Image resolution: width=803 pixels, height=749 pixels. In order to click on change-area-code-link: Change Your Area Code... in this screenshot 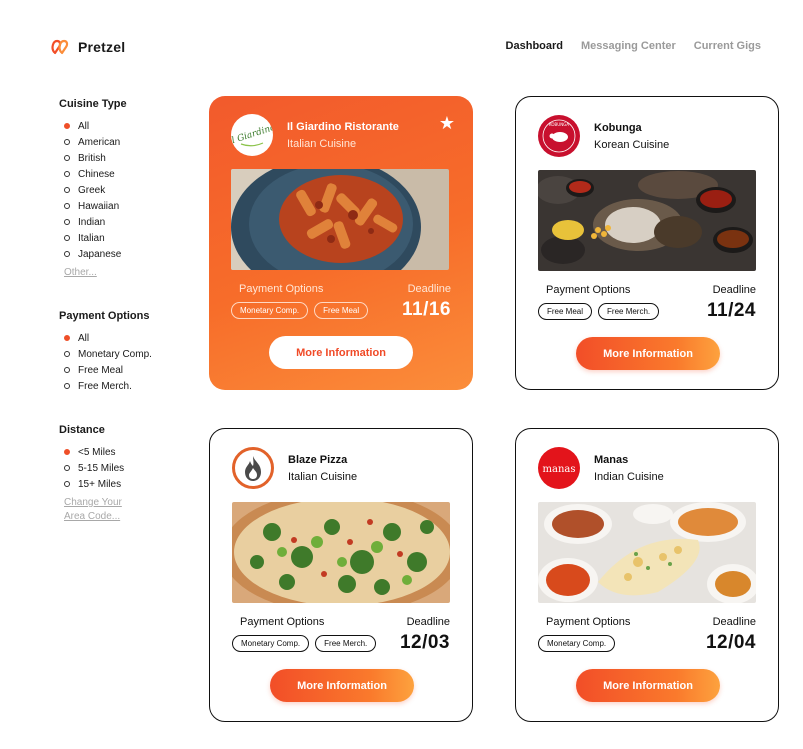, I will do `click(96, 510)`.